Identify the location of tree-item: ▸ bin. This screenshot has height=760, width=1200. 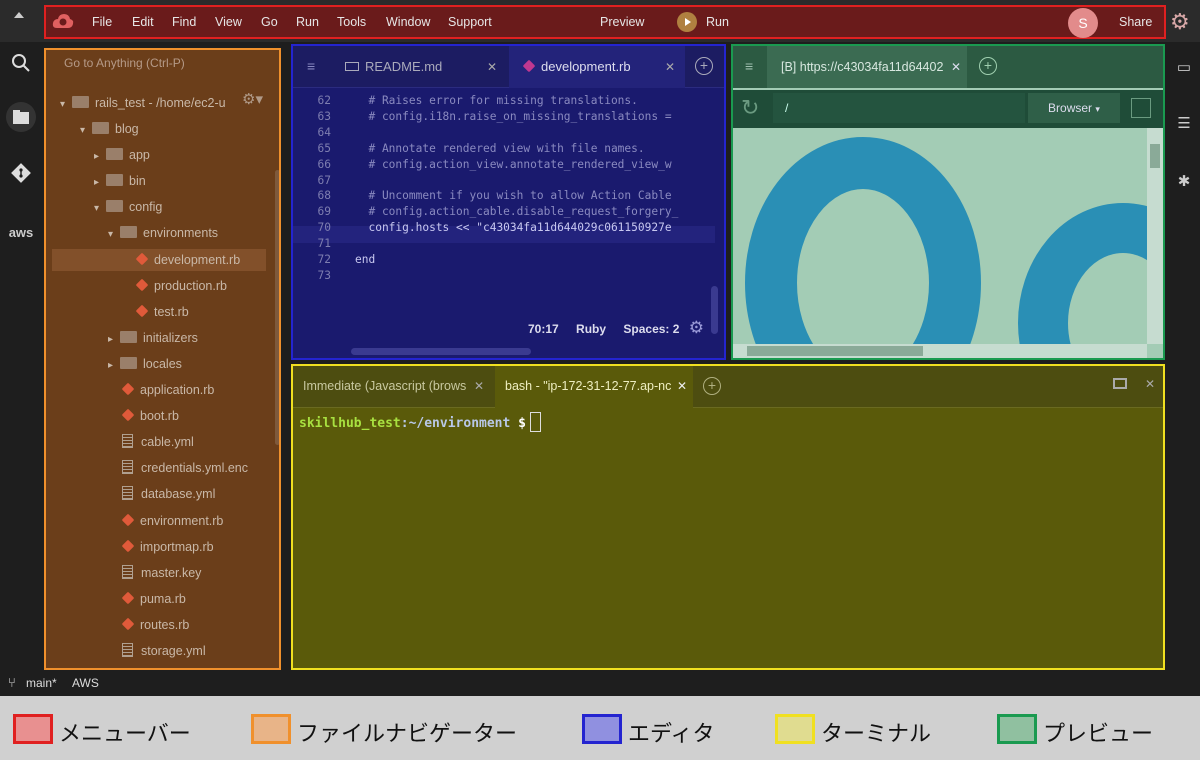
(120, 181).